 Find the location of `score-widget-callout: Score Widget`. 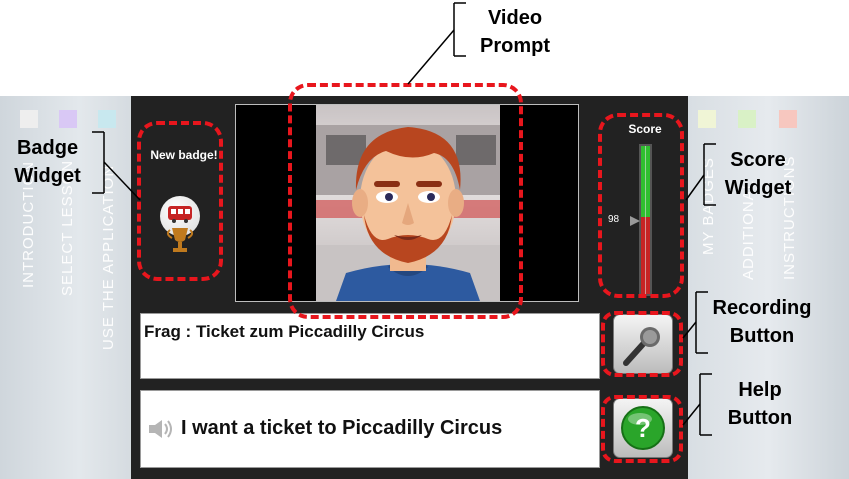

score-widget-callout: Score Widget is located at coordinates (758, 174).